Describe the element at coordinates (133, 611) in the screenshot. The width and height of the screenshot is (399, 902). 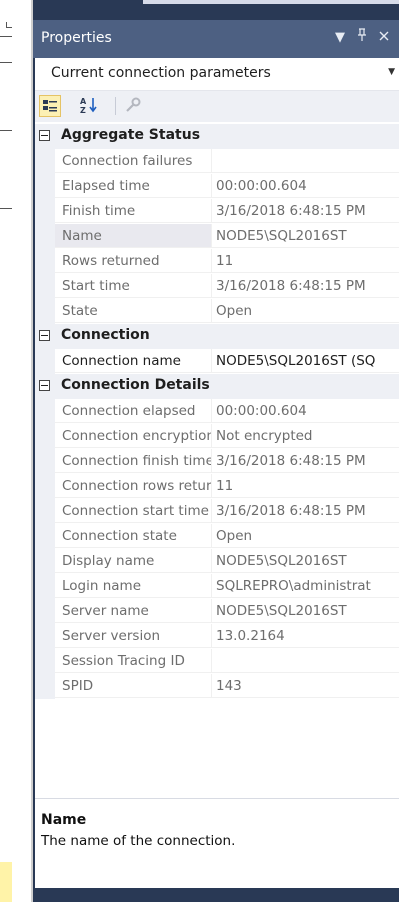
I see `property-name: Server name` at that location.